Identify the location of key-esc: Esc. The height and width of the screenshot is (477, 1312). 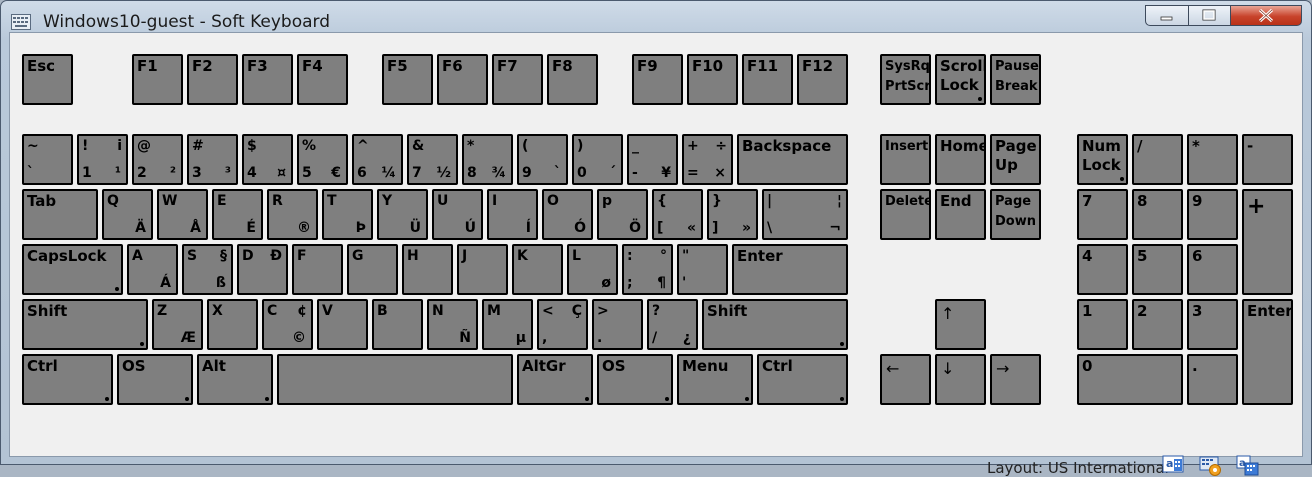
(47, 79).